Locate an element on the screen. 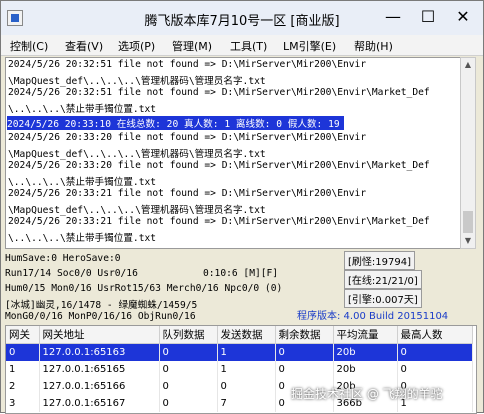 The height and width of the screenshot is (414, 484). menu-help: 帮助(H) is located at coordinates (373, 46).